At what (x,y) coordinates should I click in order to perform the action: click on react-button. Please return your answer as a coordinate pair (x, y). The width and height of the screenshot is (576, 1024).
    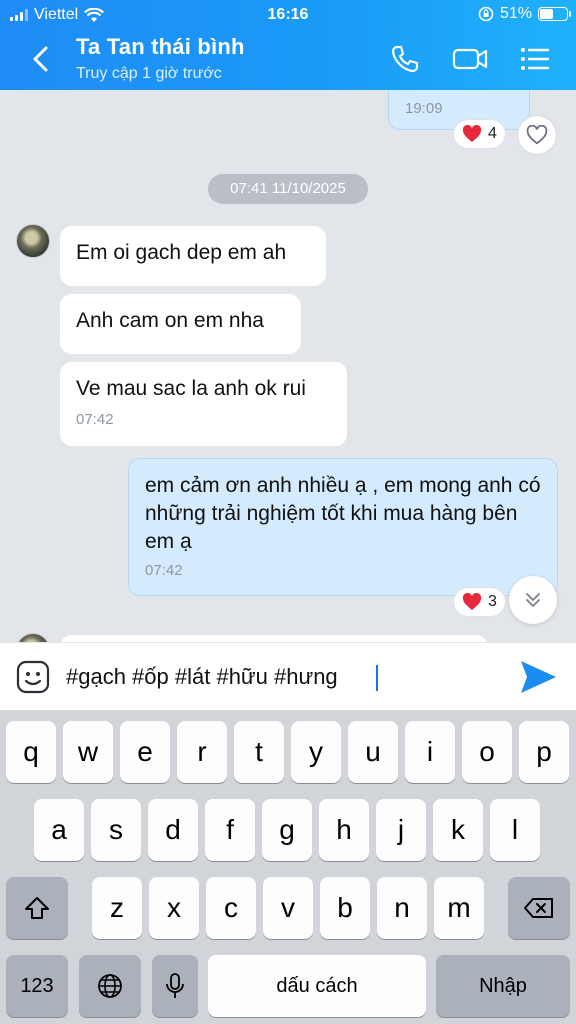
    Looking at the image, I should click on (537, 135).